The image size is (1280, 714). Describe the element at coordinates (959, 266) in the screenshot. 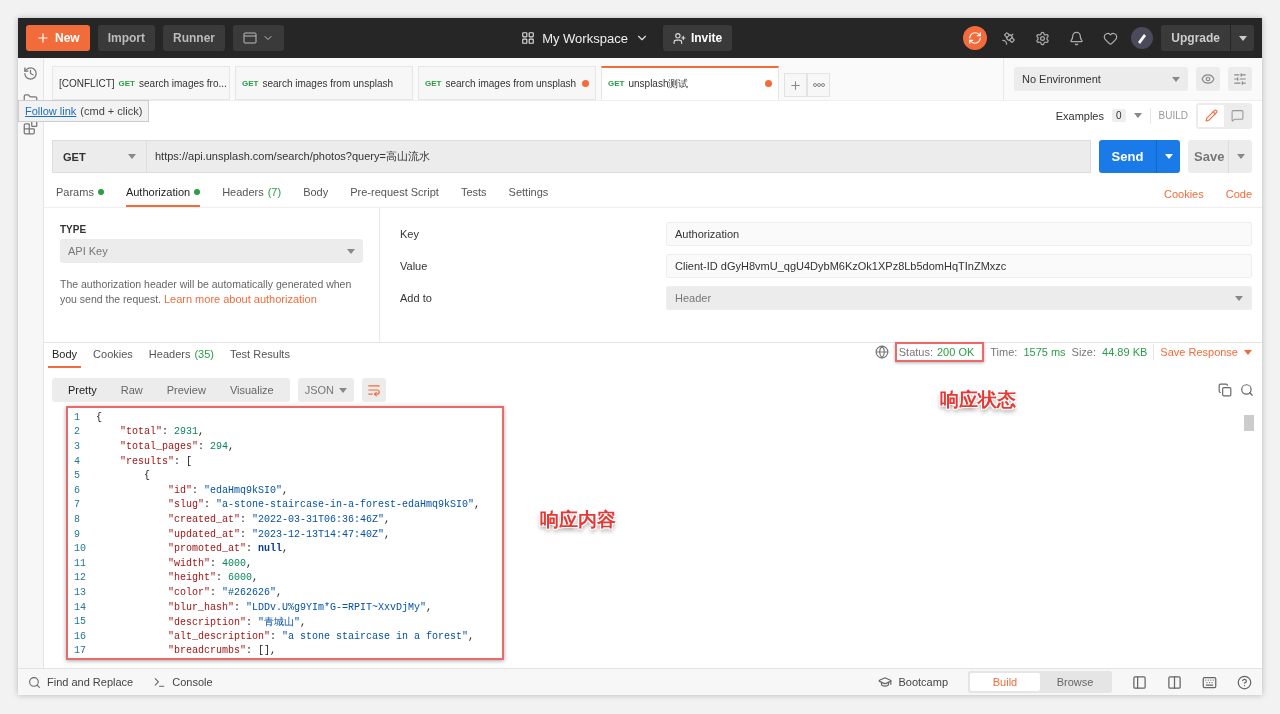

I see `input-field: Client-ID dGyH8vmU_qgU4DybM6KzOk1XPz8Lb5domHqTInZMxzc` at that location.